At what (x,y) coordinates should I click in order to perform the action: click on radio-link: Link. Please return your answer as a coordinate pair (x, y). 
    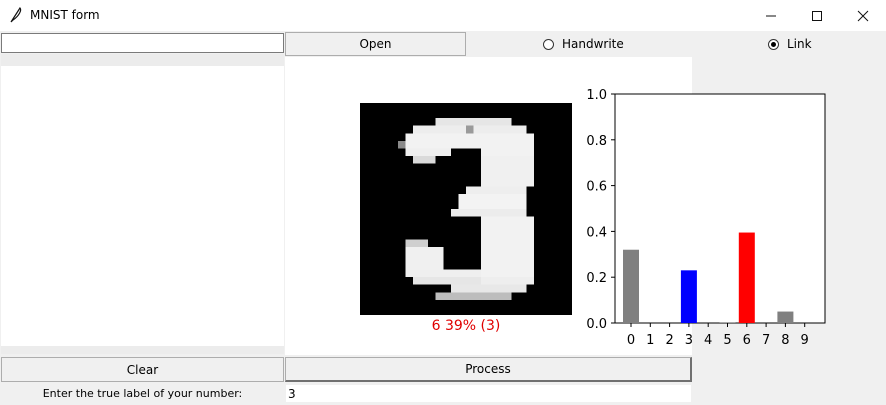
    Looking at the image, I should click on (790, 44).